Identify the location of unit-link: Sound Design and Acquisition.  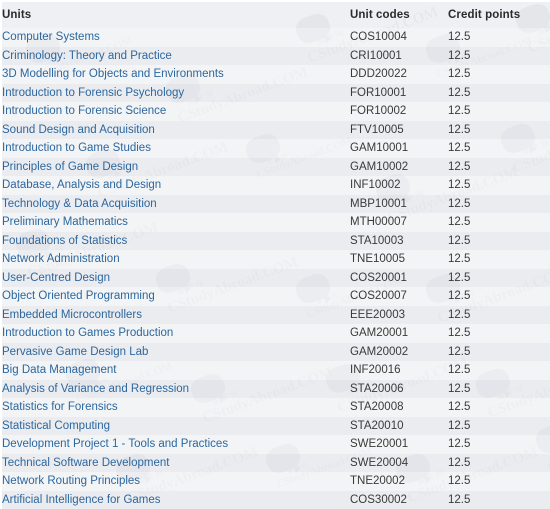
(78, 130).